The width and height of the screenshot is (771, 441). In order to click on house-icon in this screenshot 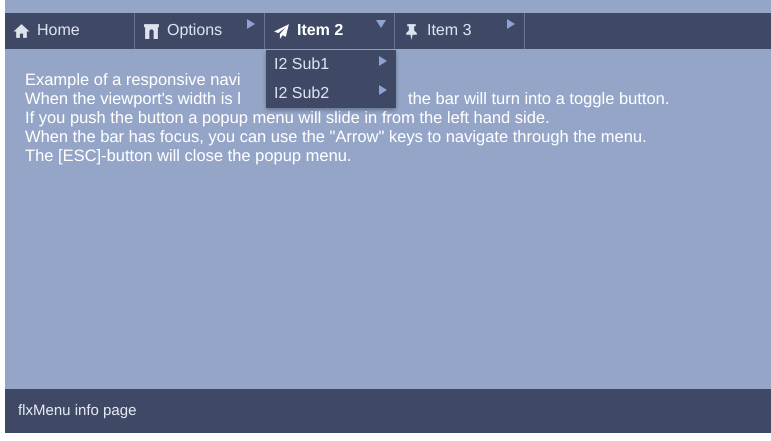, I will do `click(21, 31)`.